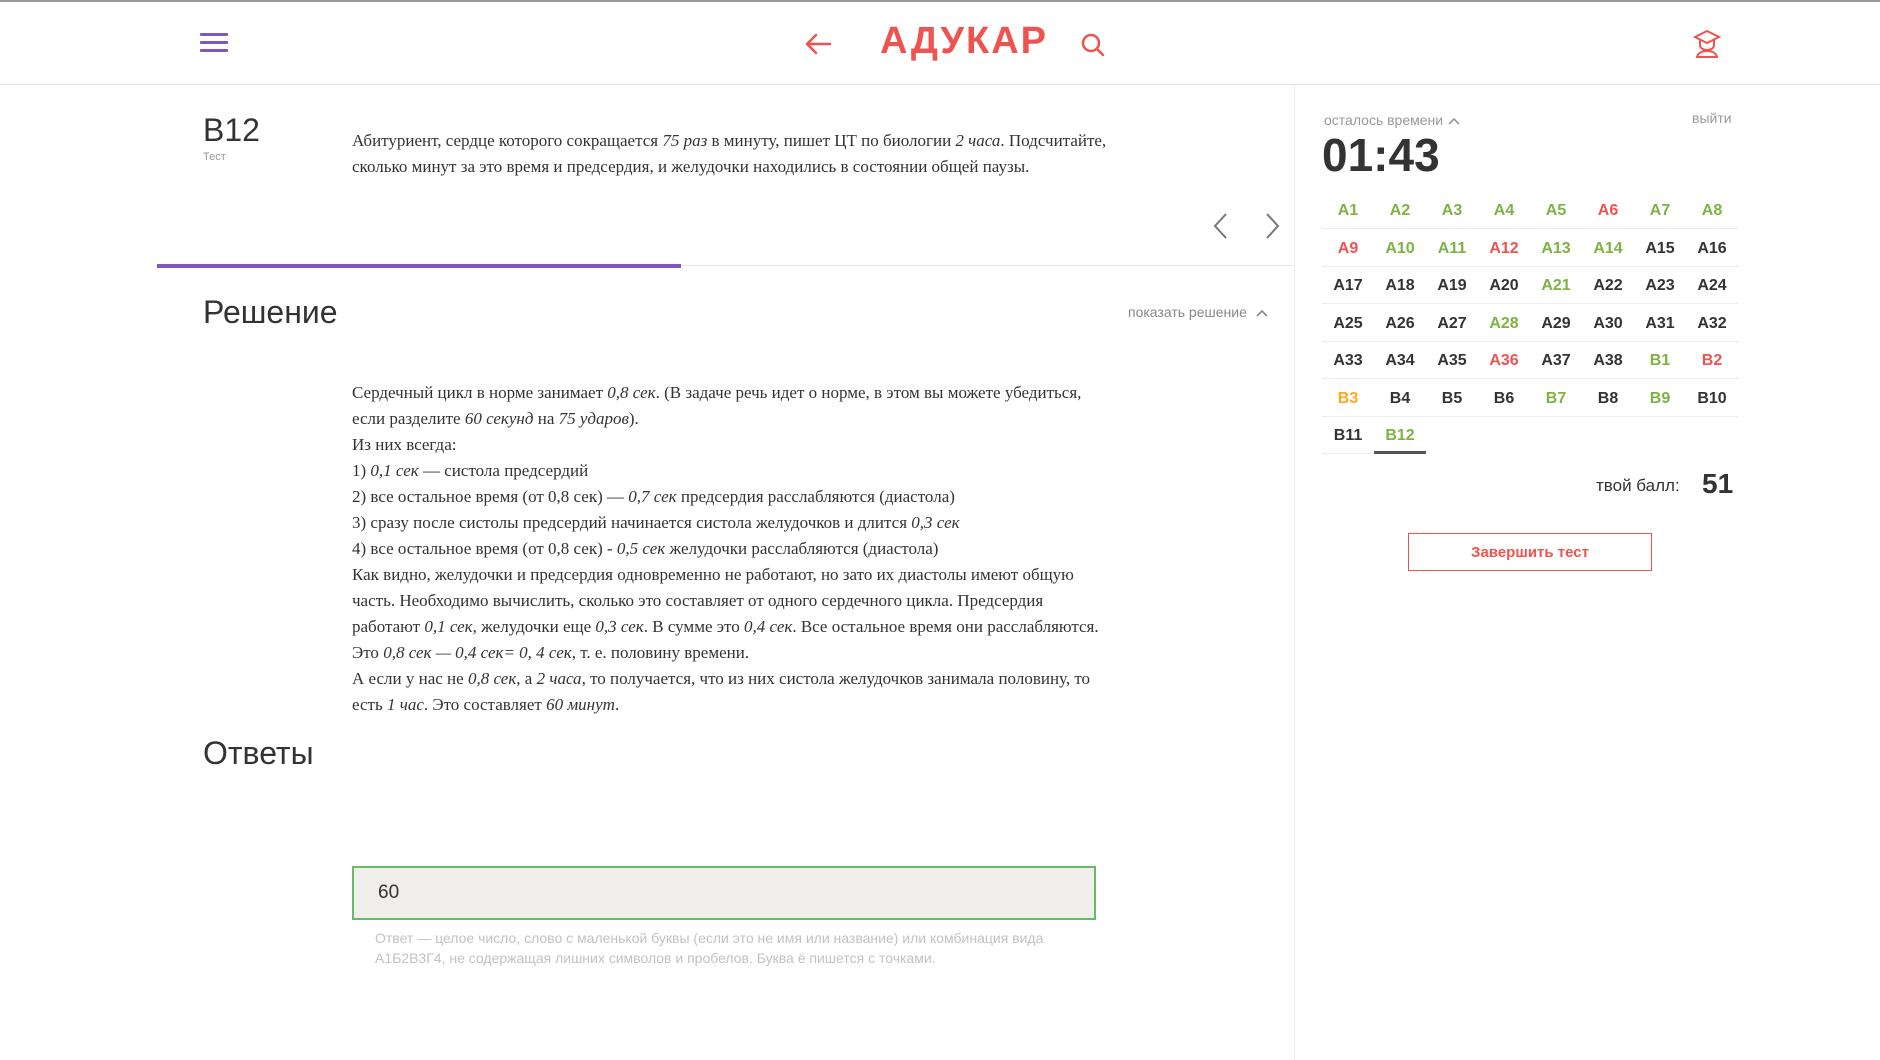  What do you see at coordinates (1384, 120) in the screenshot?
I see `timer-label: осталось времени` at bounding box center [1384, 120].